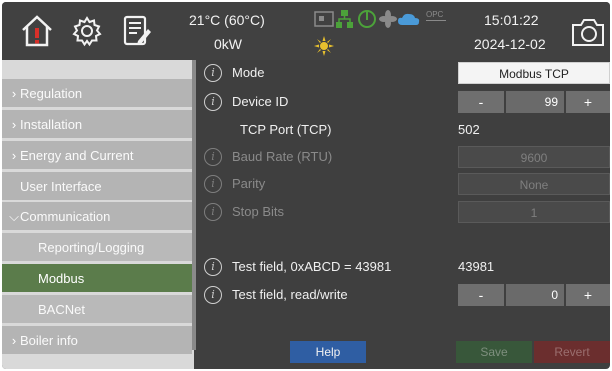 The width and height of the screenshot is (612, 371). What do you see at coordinates (49, 340) in the screenshot?
I see `sidebar-item-label: Boiler info` at bounding box center [49, 340].